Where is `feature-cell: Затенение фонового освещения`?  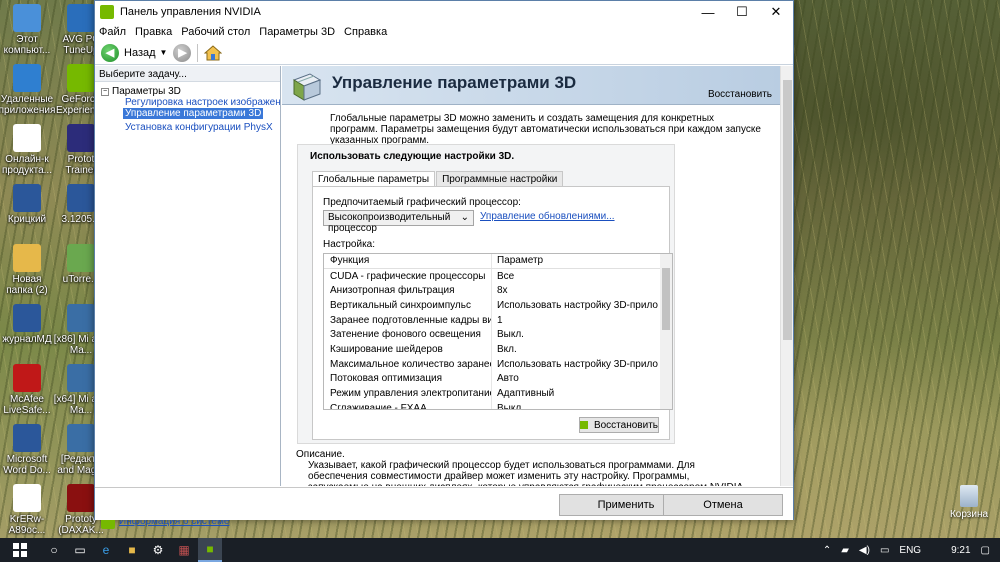 feature-cell: Затенение фонового освещения is located at coordinates (408, 335).